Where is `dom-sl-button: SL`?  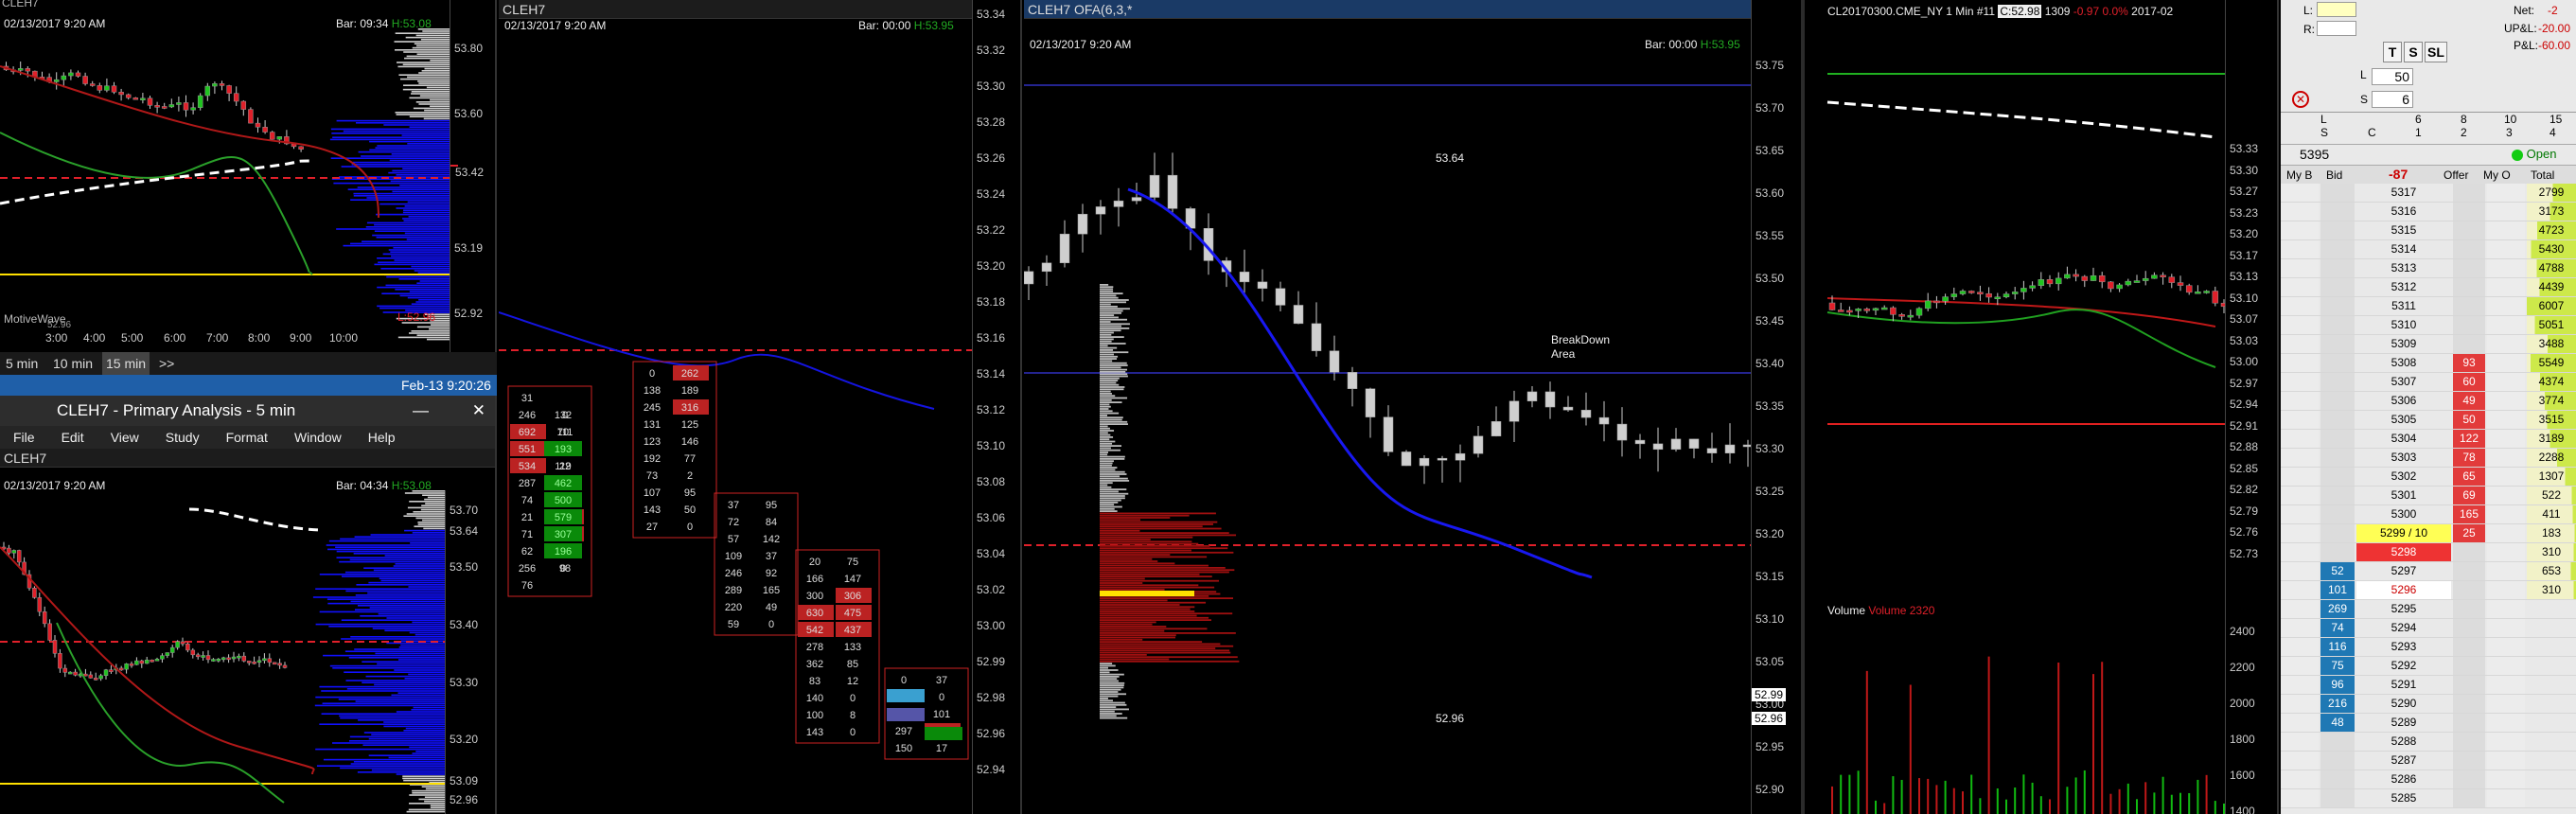
dom-sl-button: SL is located at coordinates (2436, 52).